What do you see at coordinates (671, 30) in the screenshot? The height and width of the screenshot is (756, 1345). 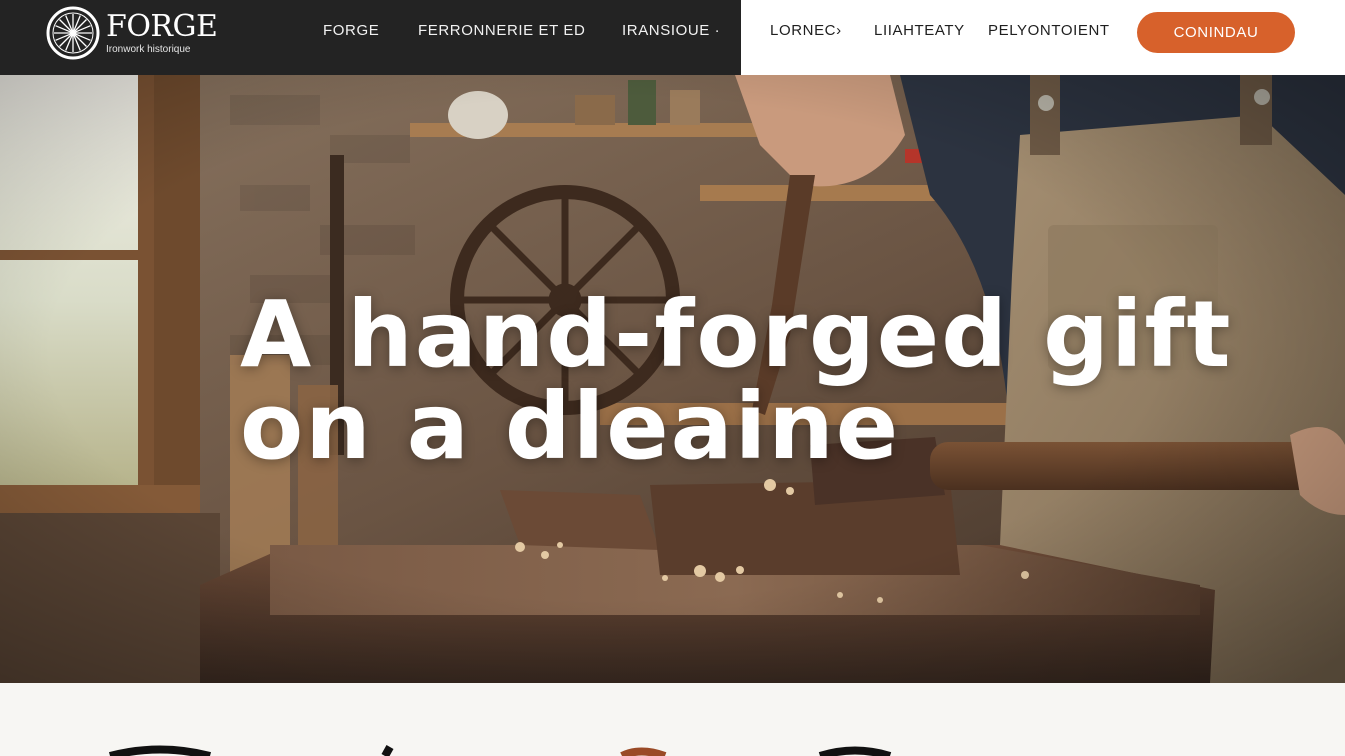 I see `nav-link-iransioue: IRANSIOUE ·` at bounding box center [671, 30].